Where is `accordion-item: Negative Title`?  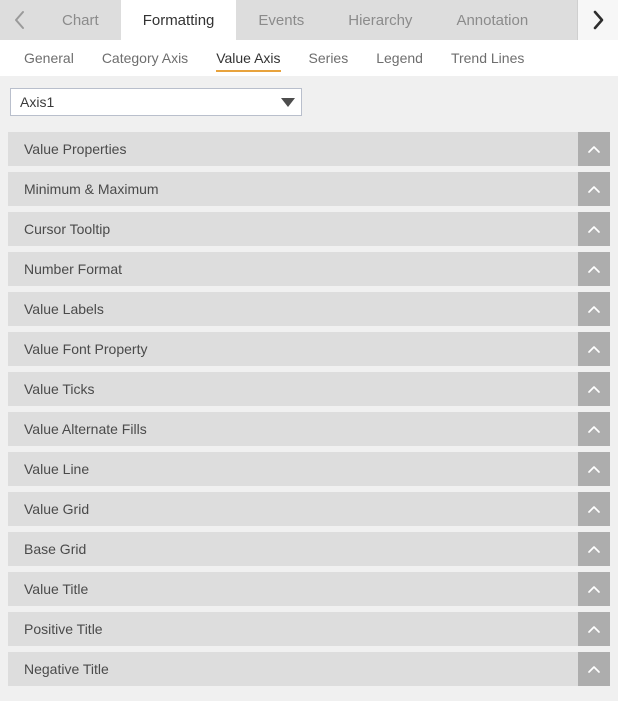
accordion-item: Negative Title is located at coordinates (309, 669).